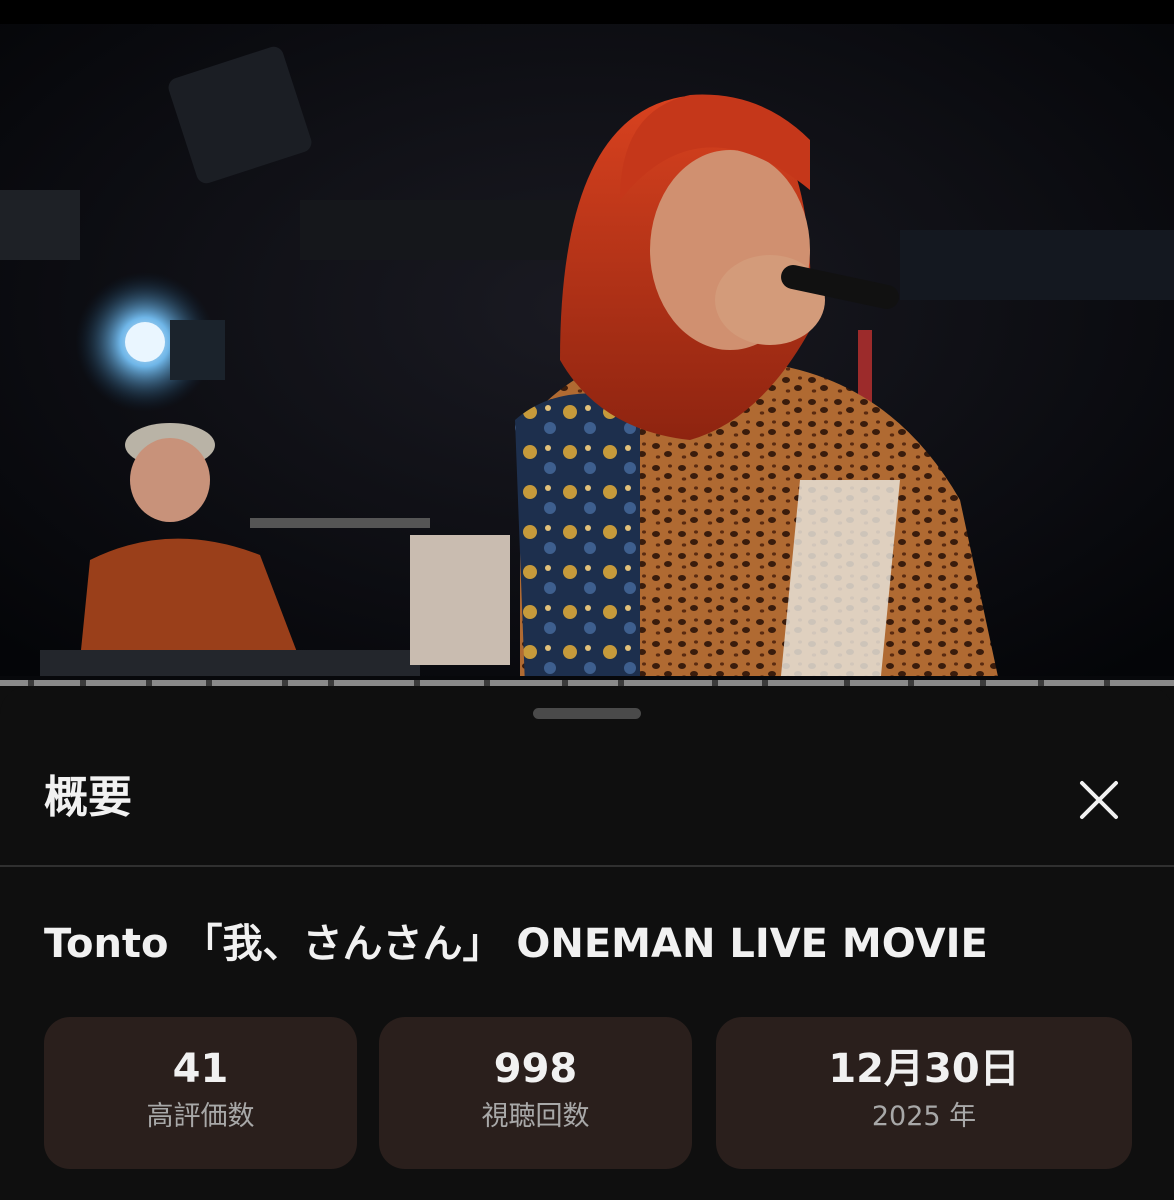  I want to click on publish-date: 12月30日, so click(924, 1069).